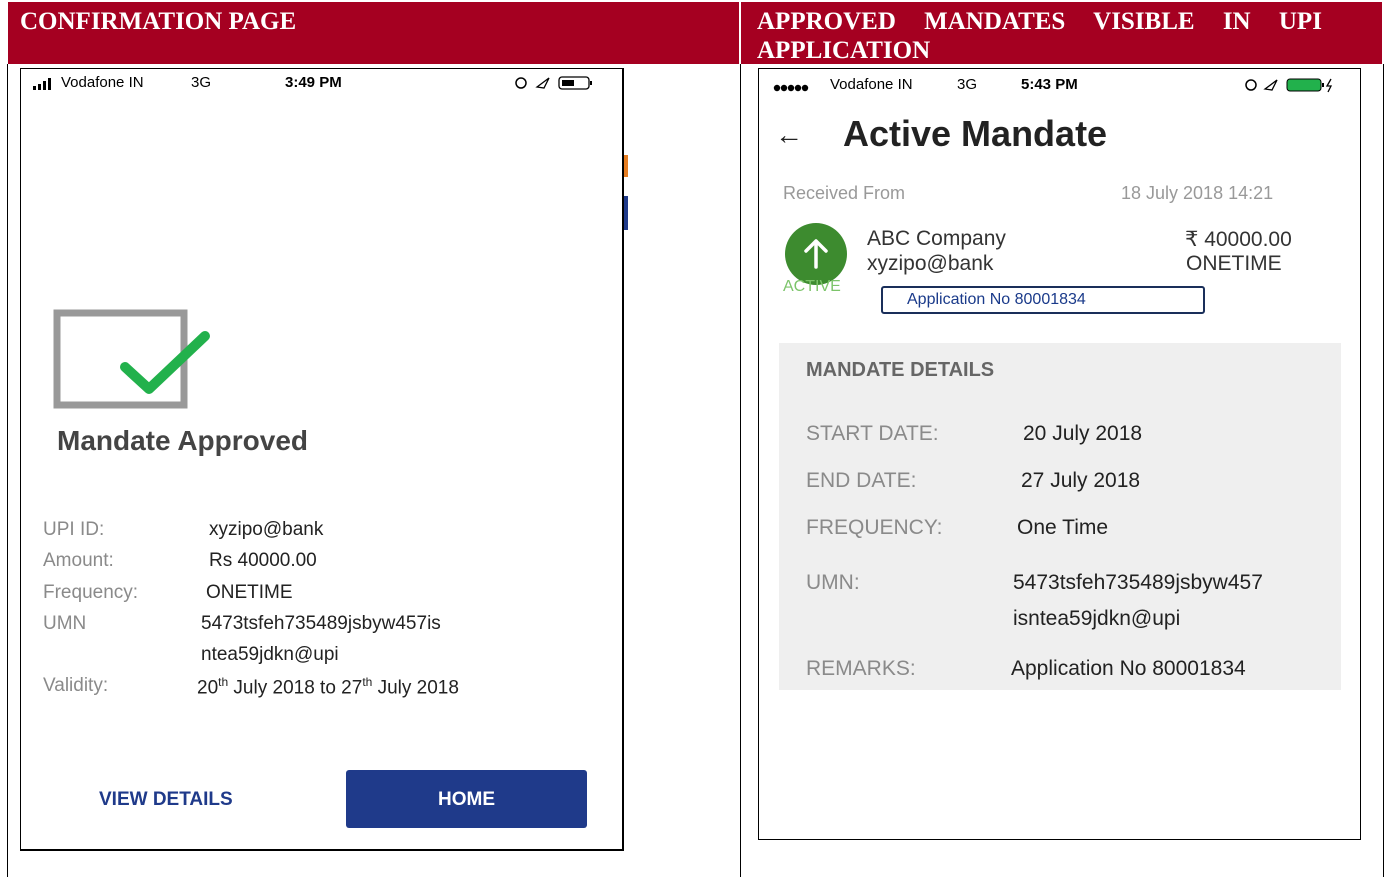  What do you see at coordinates (816, 254) in the screenshot?
I see `arrow-up-icon` at bounding box center [816, 254].